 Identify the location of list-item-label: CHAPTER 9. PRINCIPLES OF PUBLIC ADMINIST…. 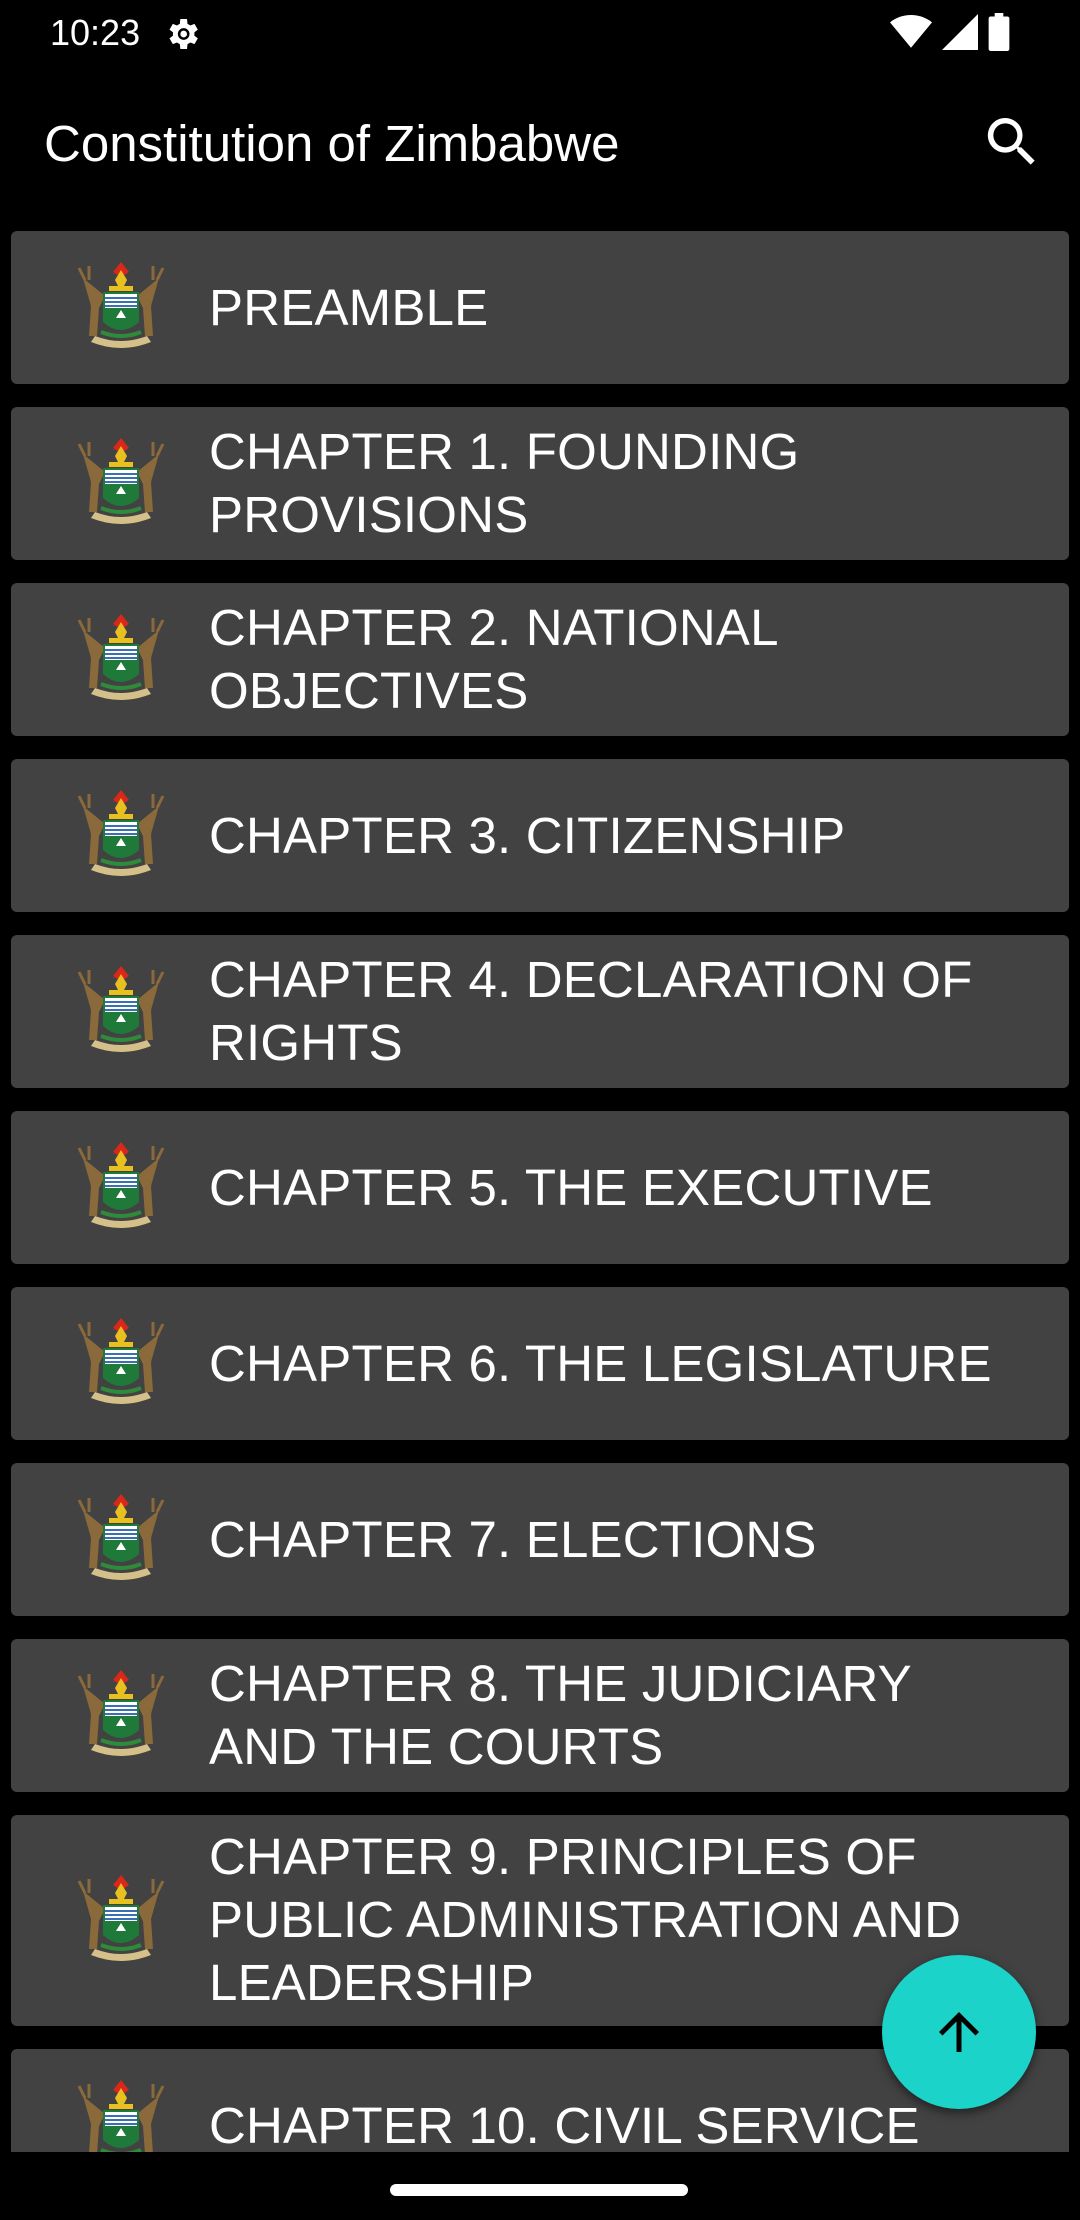
(585, 1919).